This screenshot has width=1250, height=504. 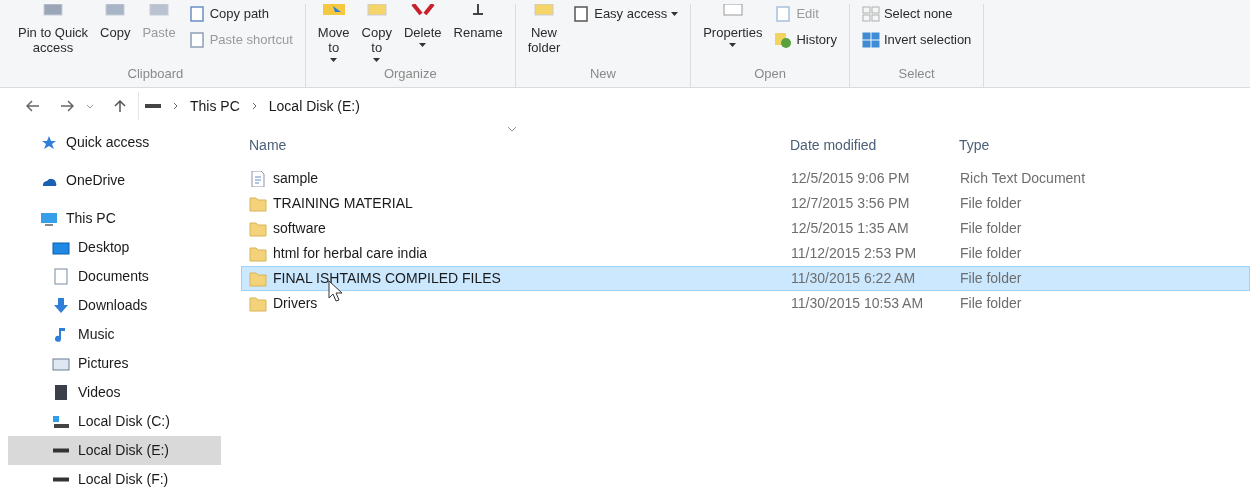 What do you see at coordinates (114, 421) in the screenshot?
I see `nav-item: Local Disk (C:)` at bounding box center [114, 421].